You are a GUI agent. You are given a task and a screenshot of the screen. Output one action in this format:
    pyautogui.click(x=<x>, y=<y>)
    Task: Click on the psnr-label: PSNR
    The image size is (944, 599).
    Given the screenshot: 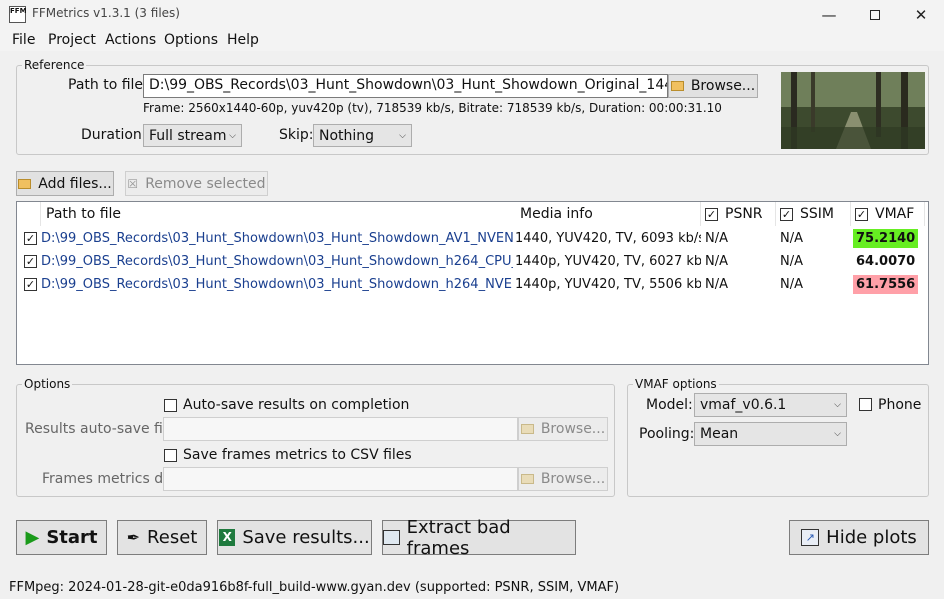 What is the action you would take?
    pyautogui.click(x=744, y=214)
    